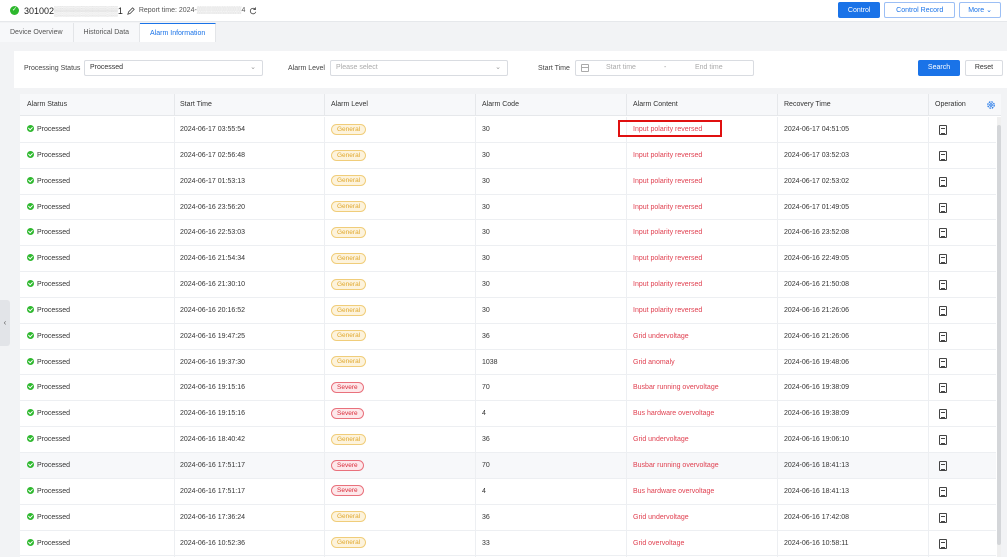 This screenshot has width=1007, height=557. Describe the element at coordinates (486, 517) in the screenshot. I see `alarm-code-cell: 36` at that location.